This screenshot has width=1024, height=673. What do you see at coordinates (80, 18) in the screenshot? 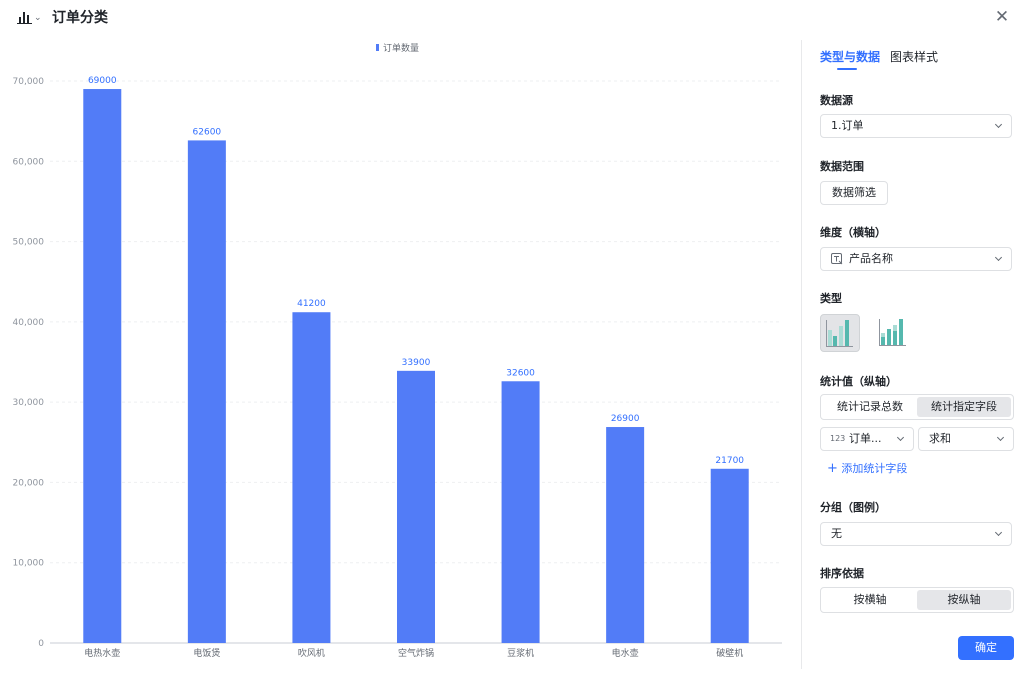
I see `page-title: 订单分类` at bounding box center [80, 18].